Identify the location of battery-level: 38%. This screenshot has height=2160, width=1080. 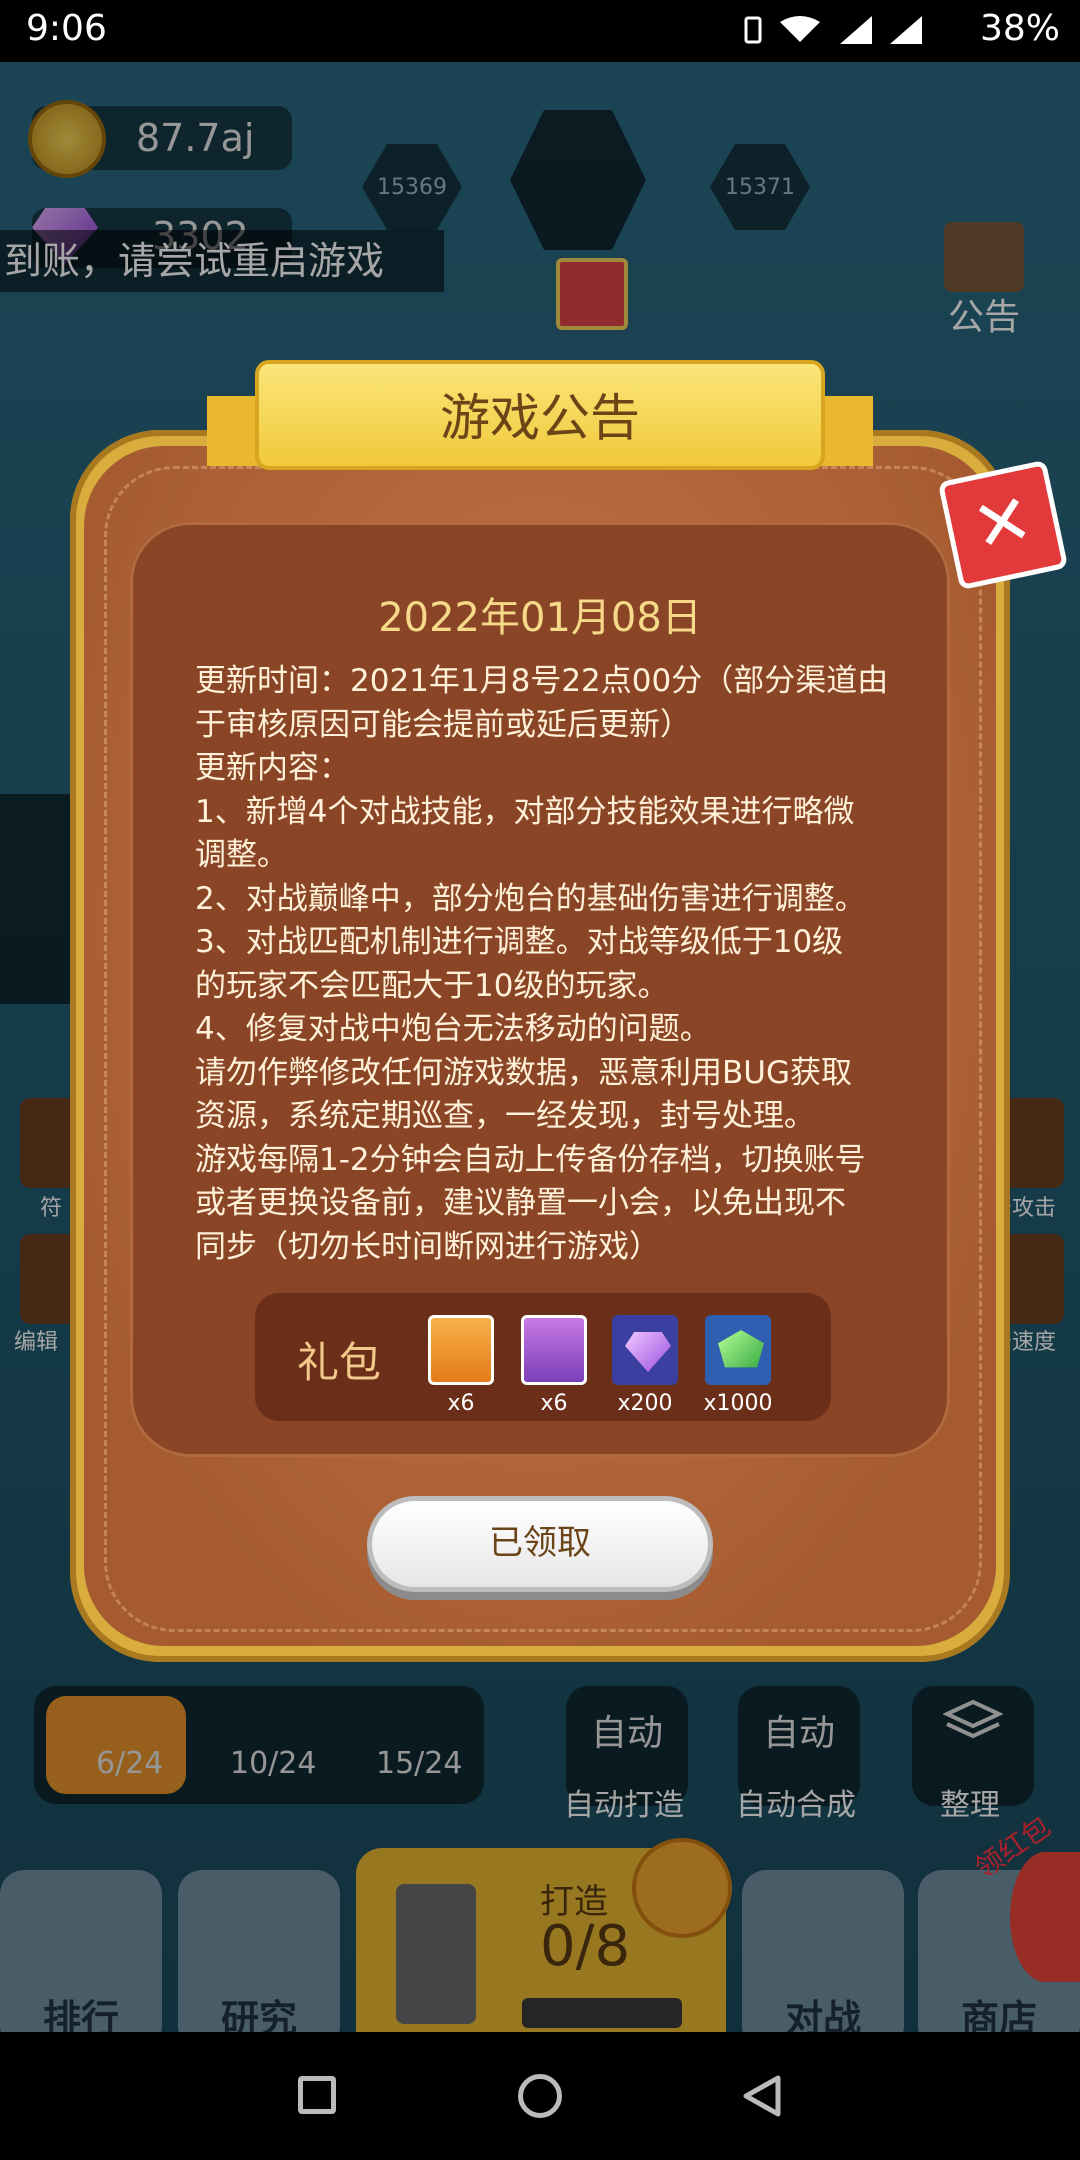
(1019, 28).